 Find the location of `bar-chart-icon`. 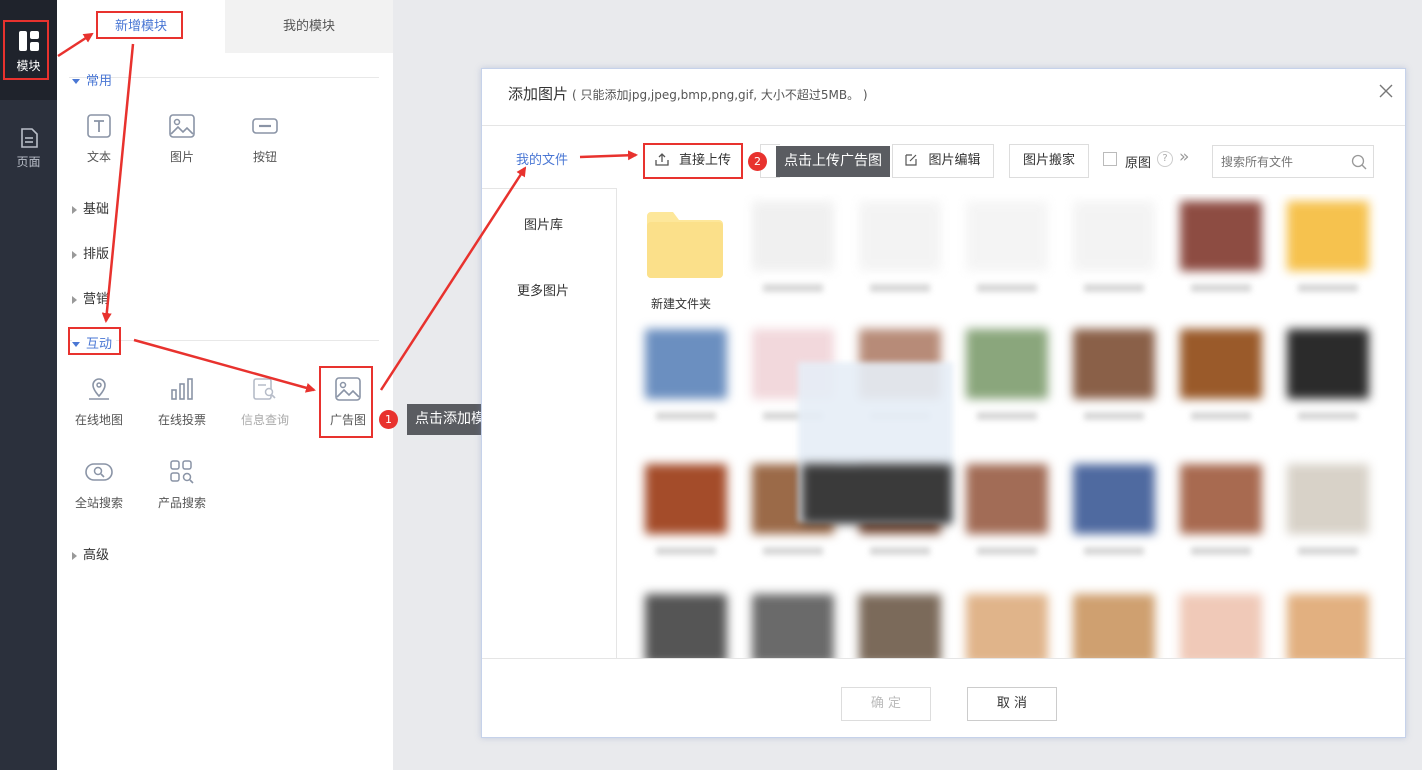

bar-chart-icon is located at coordinates (182, 389).